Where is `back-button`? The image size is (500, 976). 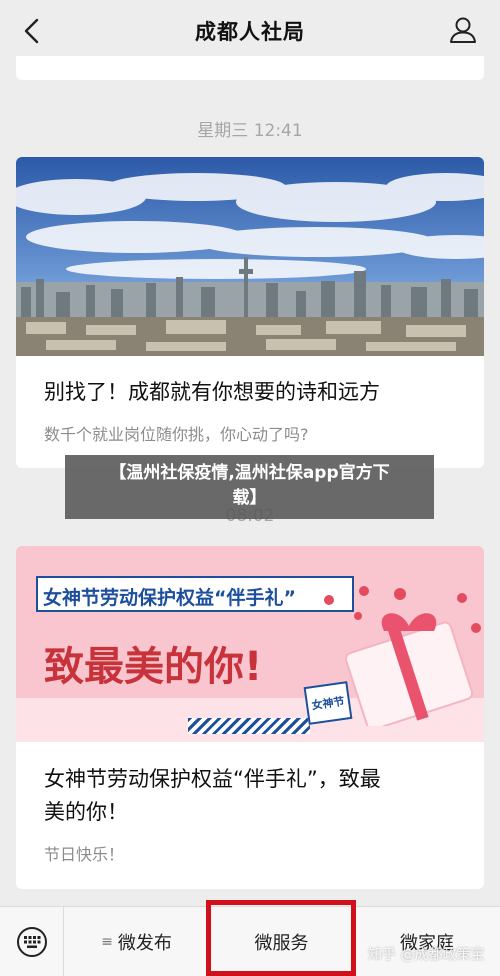 back-button is located at coordinates (31, 31).